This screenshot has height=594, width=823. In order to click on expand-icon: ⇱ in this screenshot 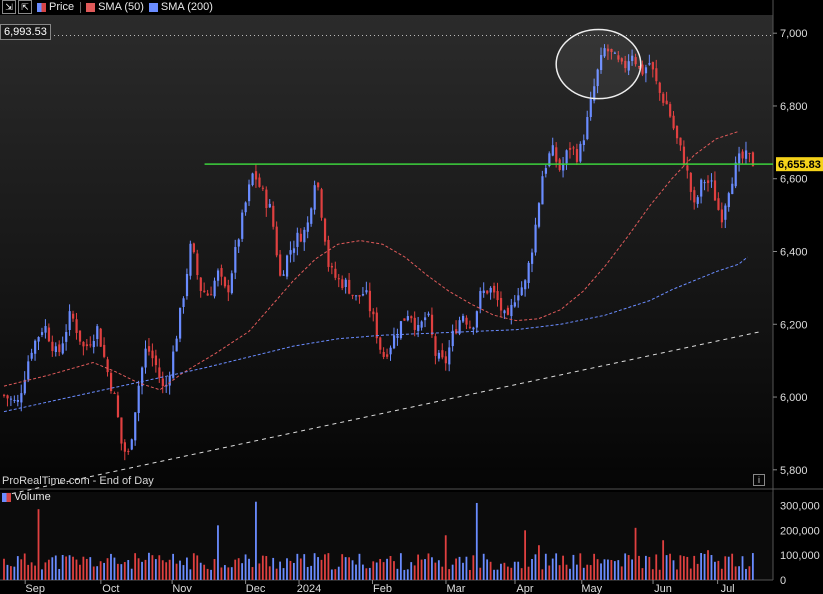, I will do `click(25, 7)`.